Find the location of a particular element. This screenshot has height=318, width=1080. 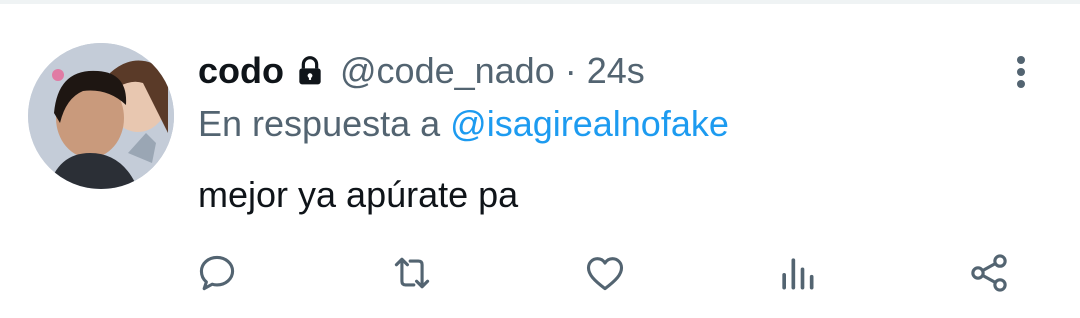

share-button is located at coordinates (989, 273).